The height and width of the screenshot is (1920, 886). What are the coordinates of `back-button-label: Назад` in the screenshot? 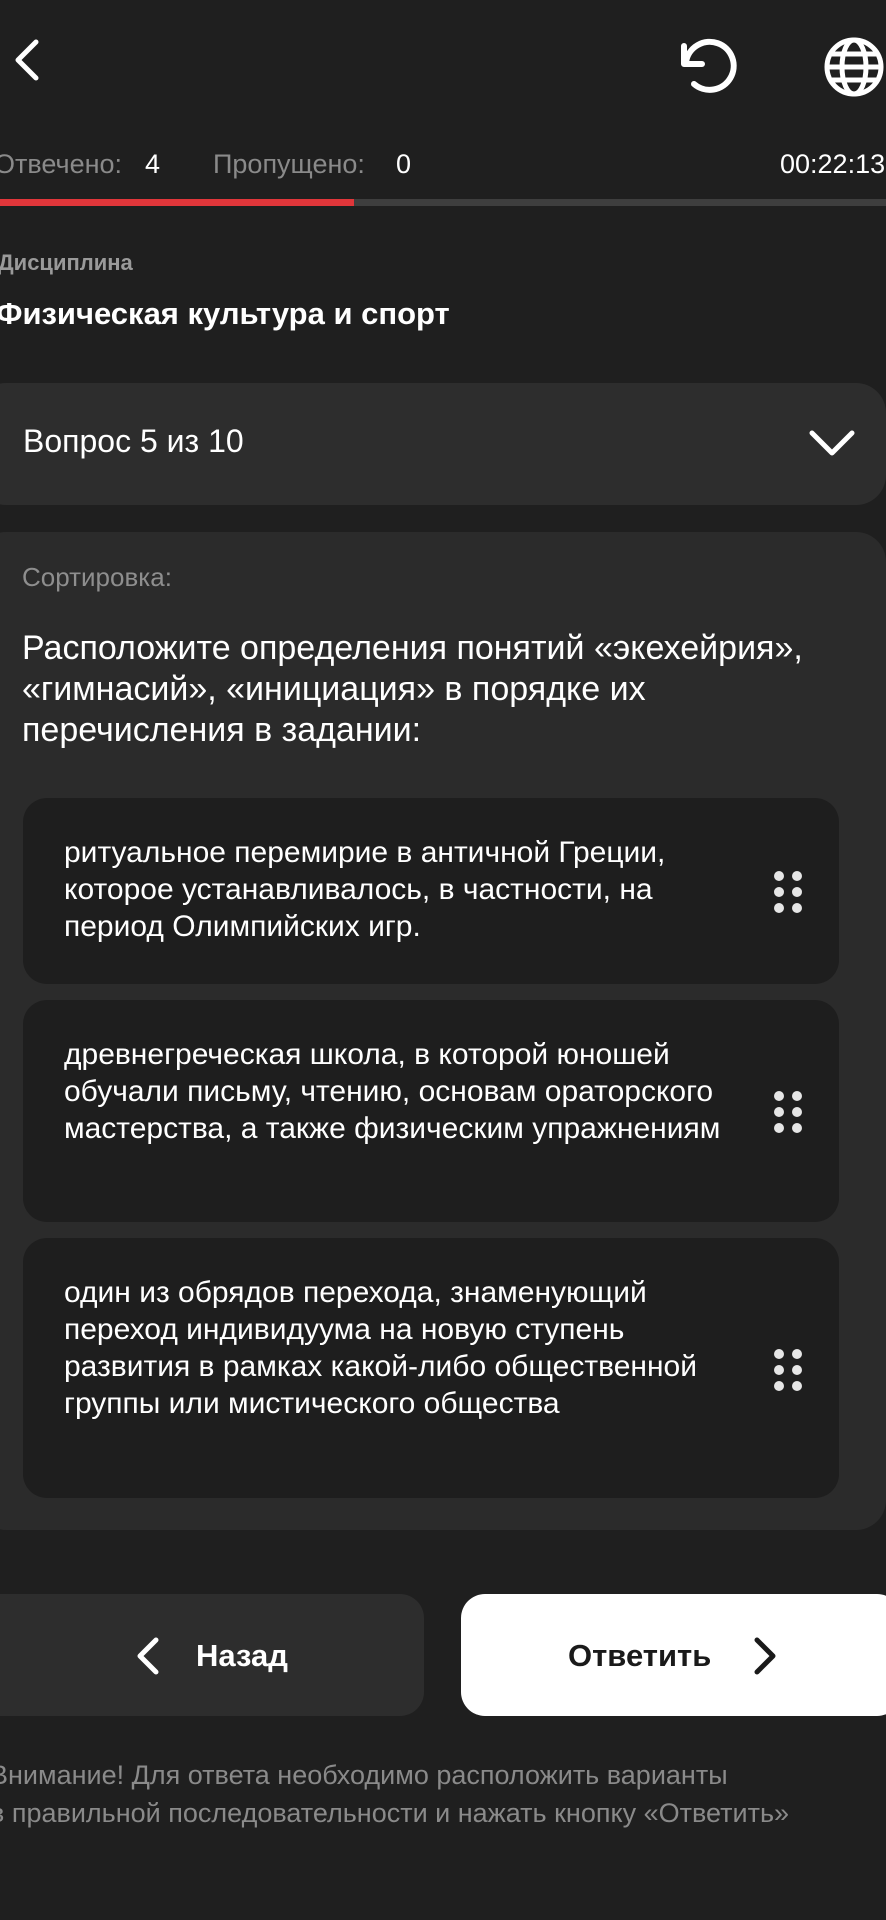 It's located at (242, 1655).